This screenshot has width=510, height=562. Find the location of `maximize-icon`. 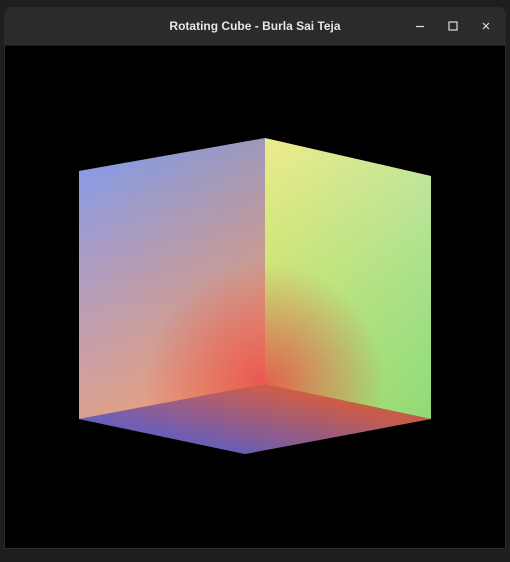

maximize-icon is located at coordinates (453, 26).